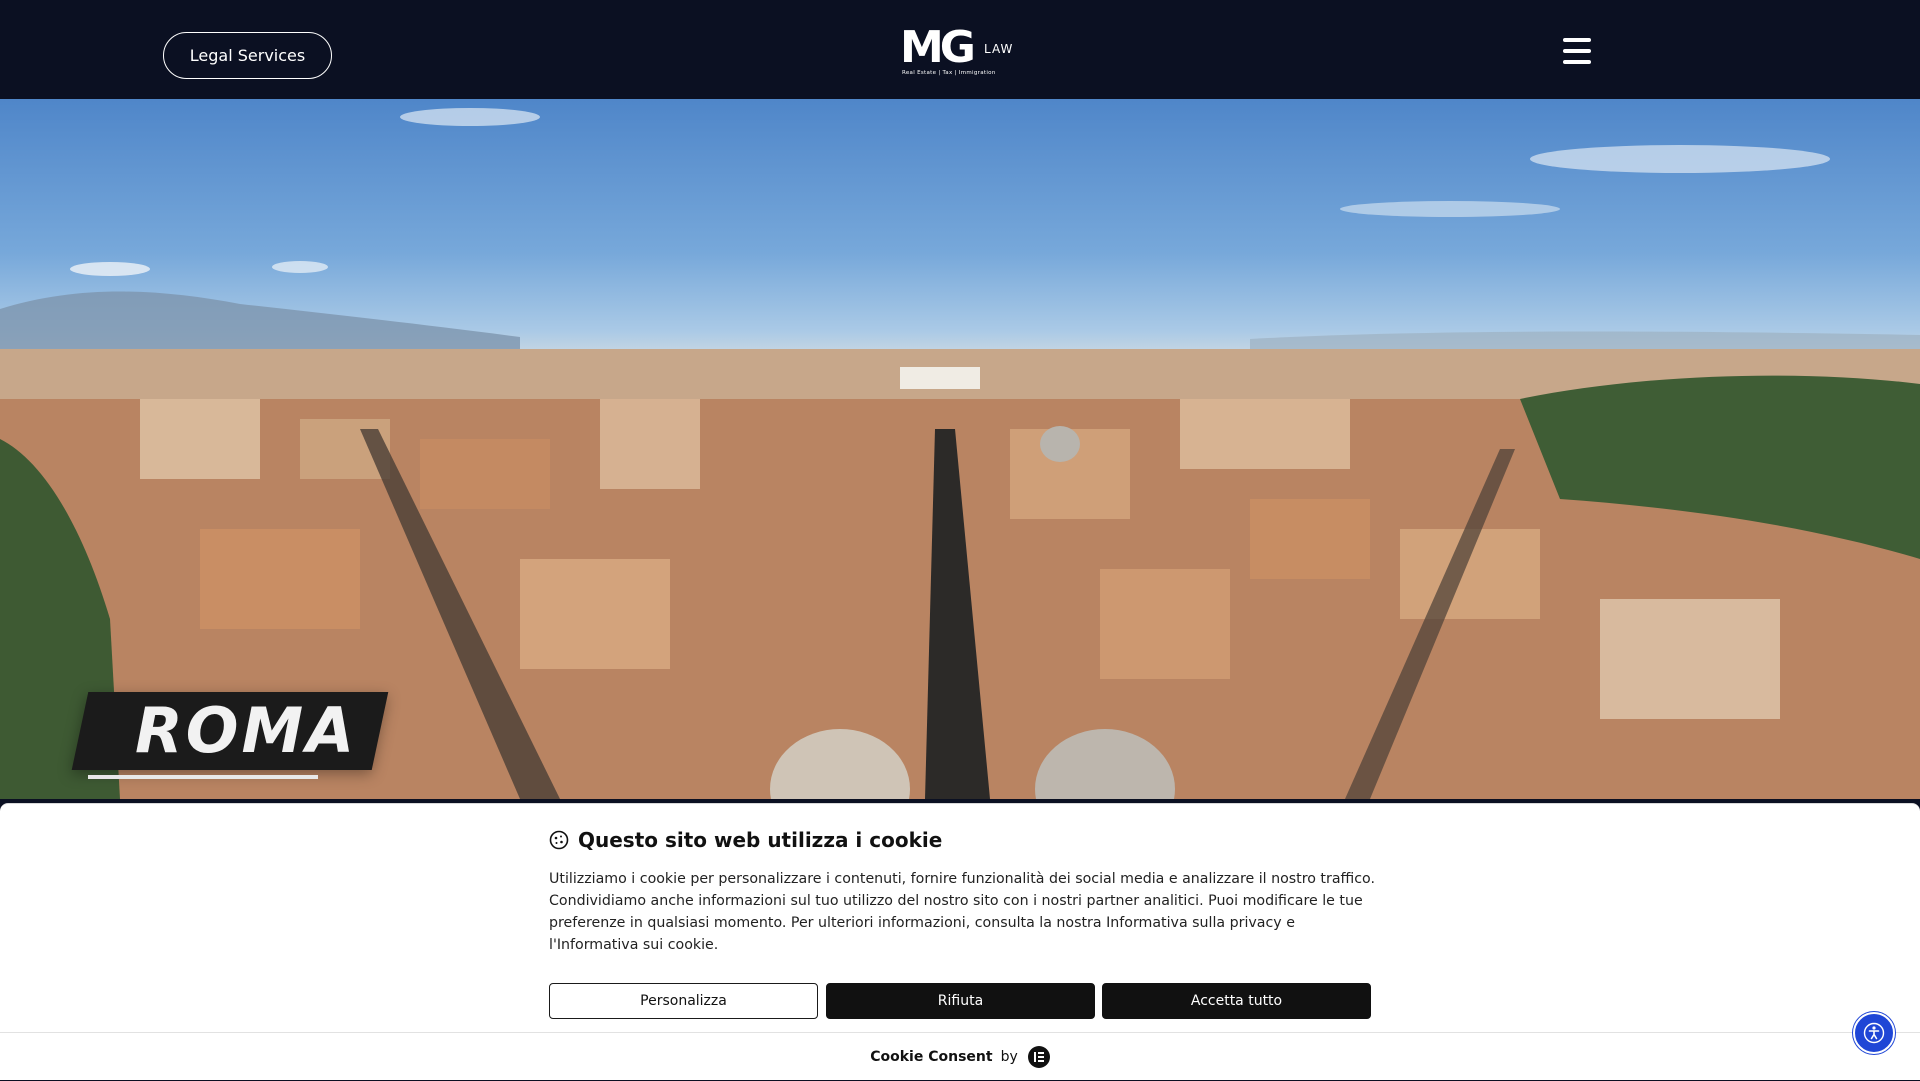 The height and width of the screenshot is (1081, 1920). What do you see at coordinates (960, 1001) in the screenshot?
I see `reject-button: Rifiuta` at bounding box center [960, 1001].